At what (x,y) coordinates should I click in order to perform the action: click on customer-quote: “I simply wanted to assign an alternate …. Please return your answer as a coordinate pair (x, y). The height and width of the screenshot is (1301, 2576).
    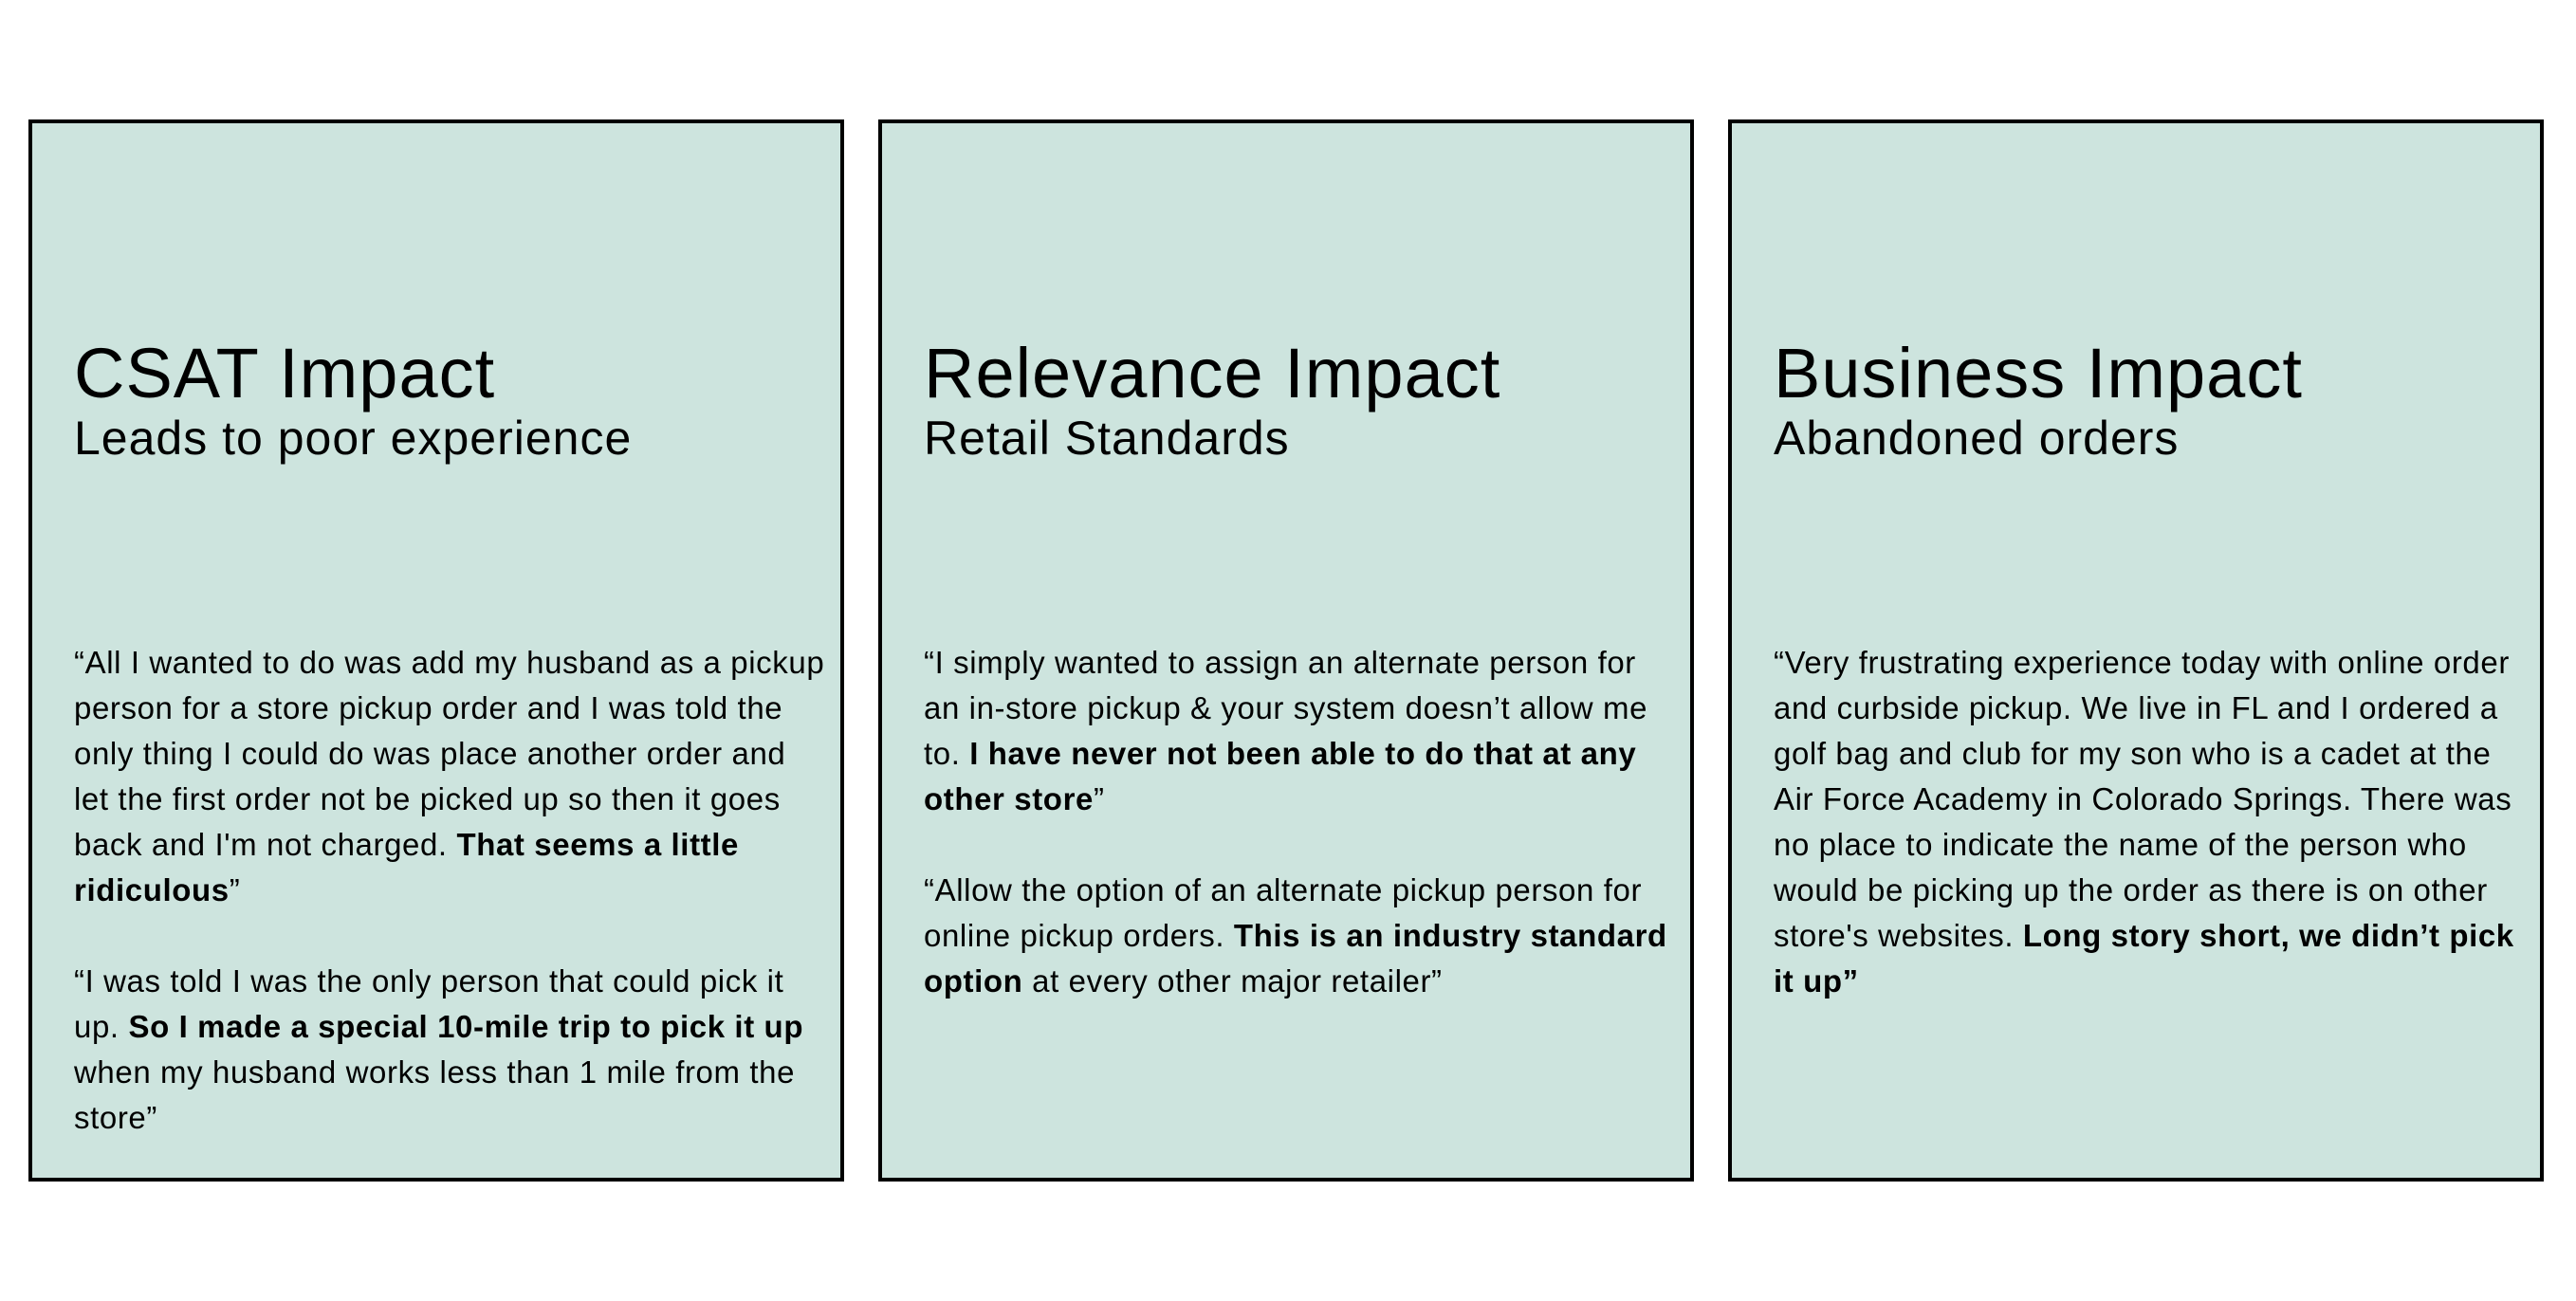
    Looking at the image, I should click on (1301, 731).